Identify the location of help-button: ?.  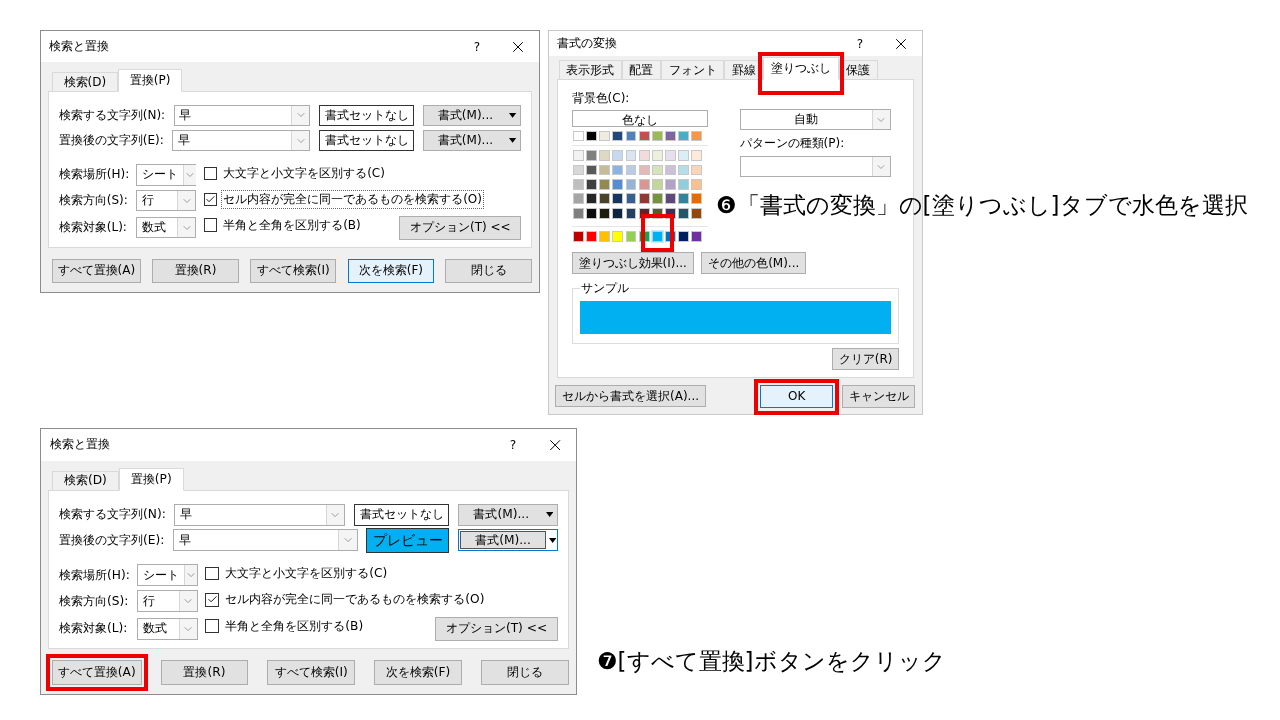
(513, 444).